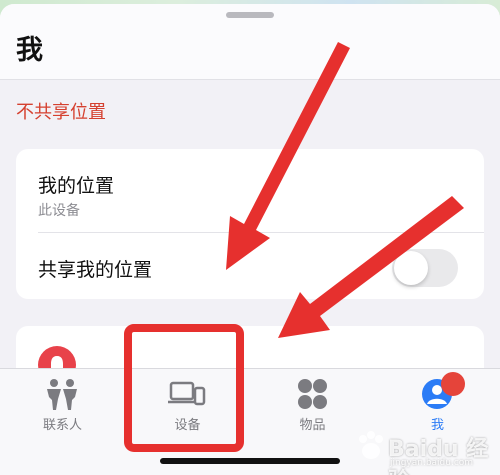  Describe the element at coordinates (62, 425) in the screenshot. I see `tab-label-people: 联系人` at that location.